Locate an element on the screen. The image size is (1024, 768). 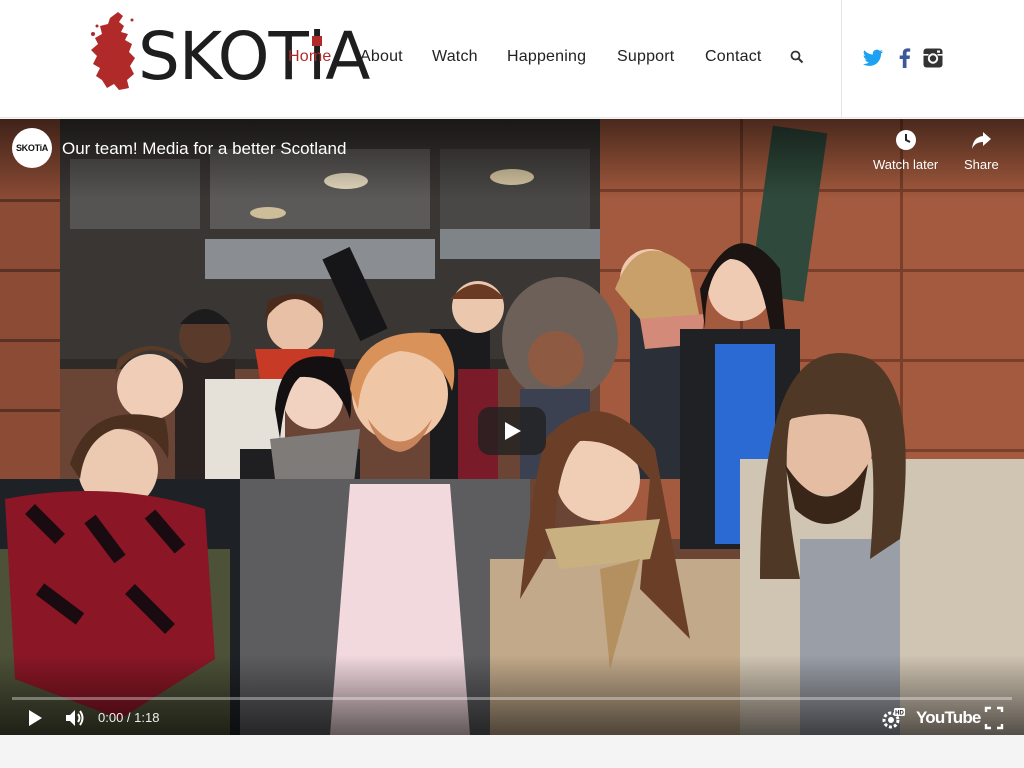
scotland-map-icon is located at coordinates (113, 51).